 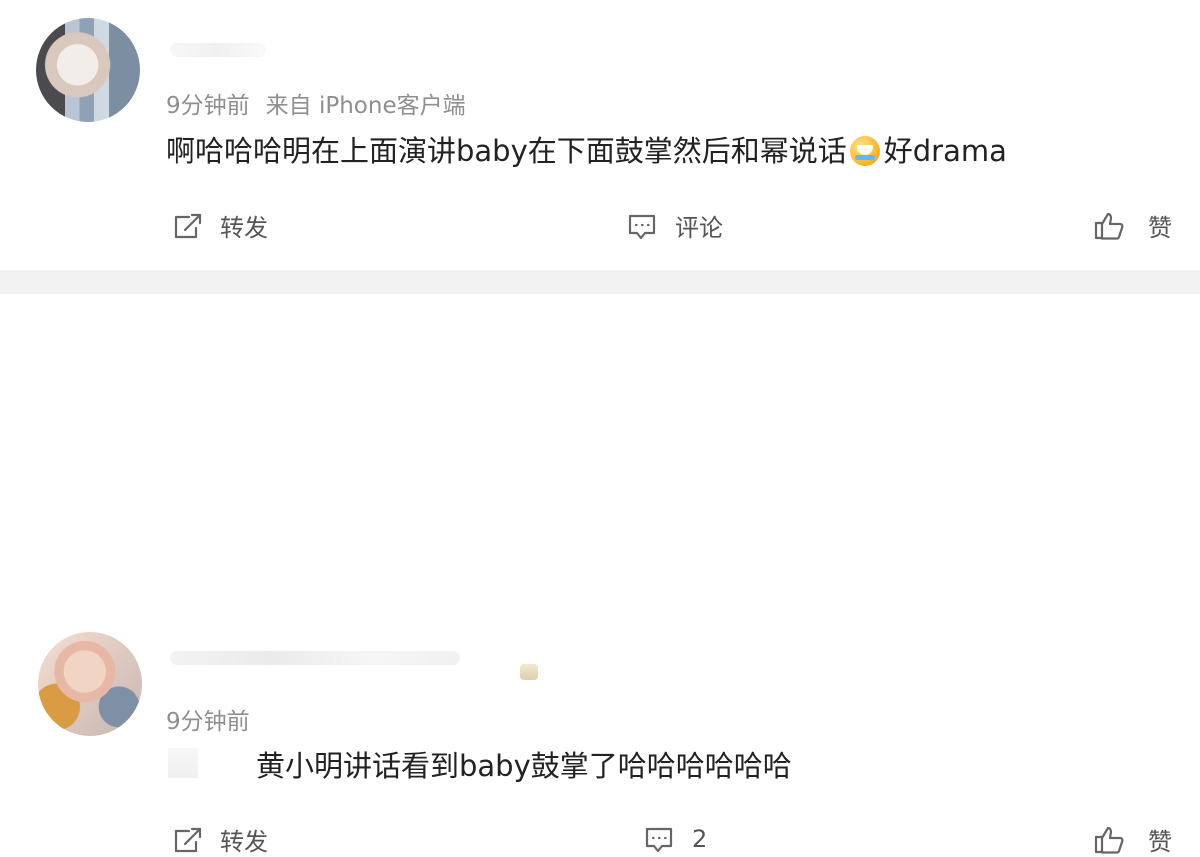 I want to click on comment-text-1: 啊哈哈哈明在上面演讲baby在下面鼓掌然后和幂说话 好drama, so click(x=586, y=149).